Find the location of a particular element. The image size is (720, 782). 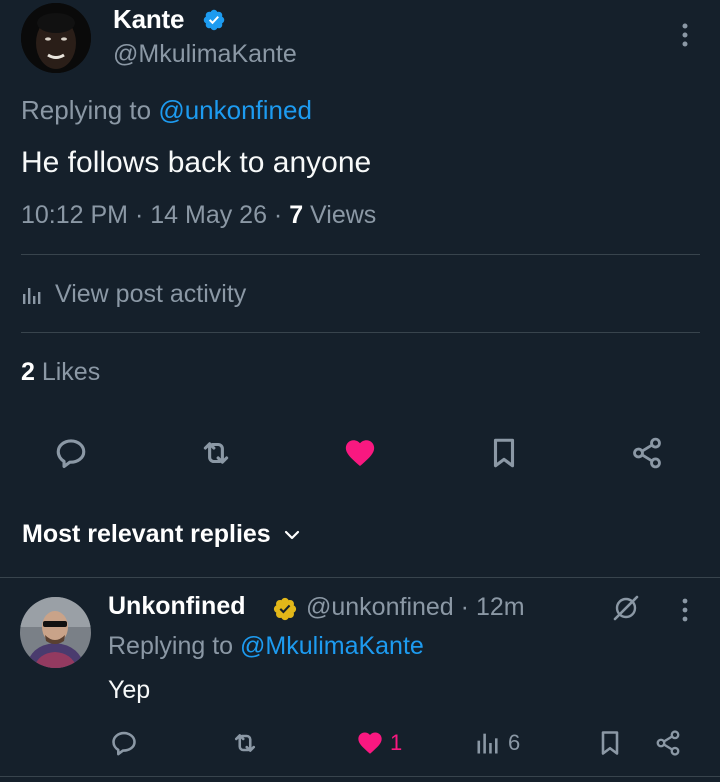

reply-view-count: 6 is located at coordinates (514, 742).